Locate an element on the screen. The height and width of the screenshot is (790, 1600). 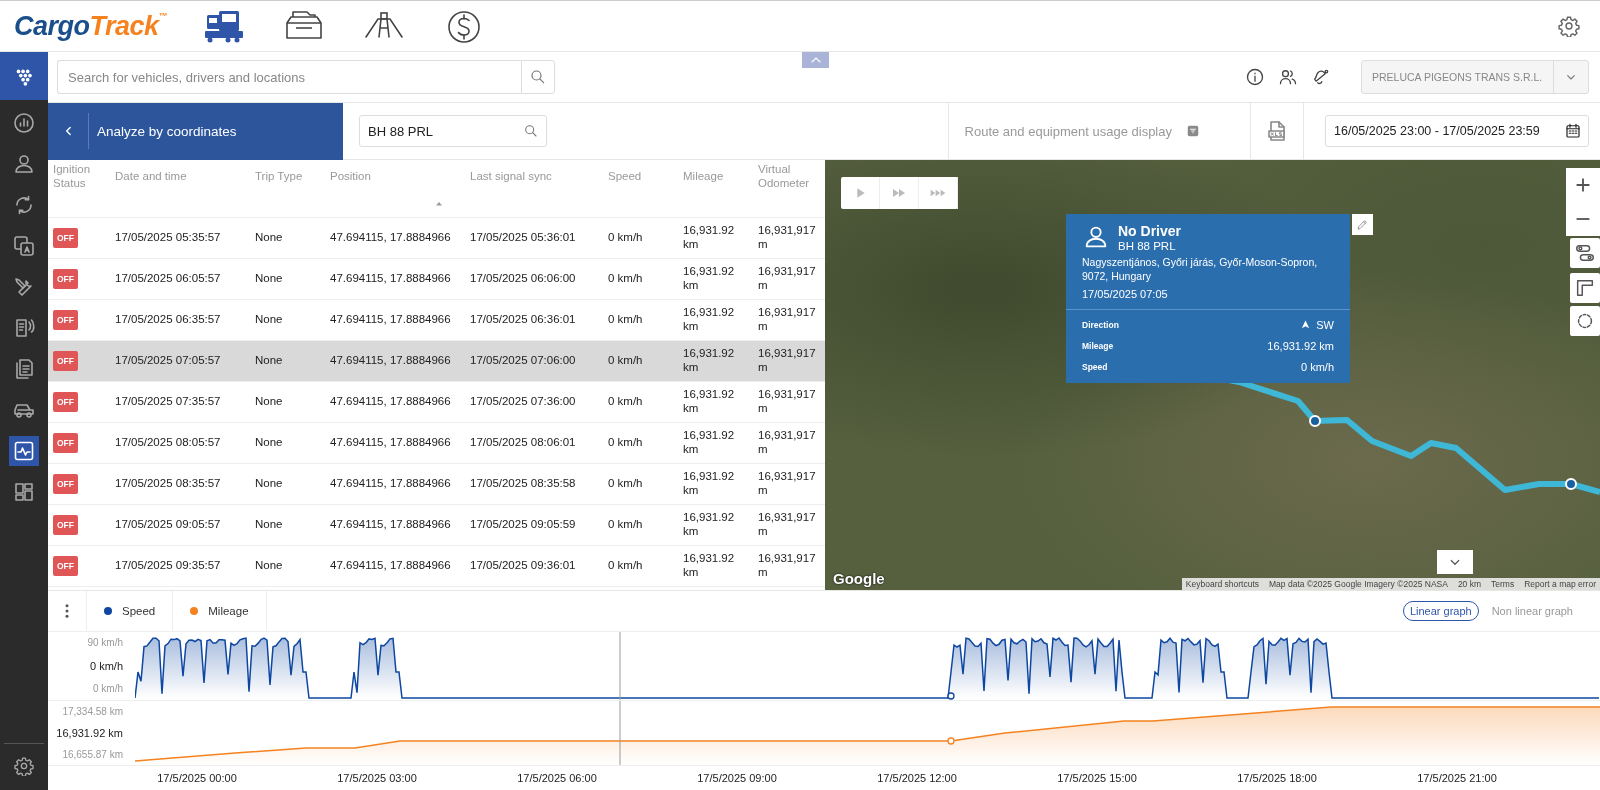
layers-icon is located at coordinates (1585, 288).